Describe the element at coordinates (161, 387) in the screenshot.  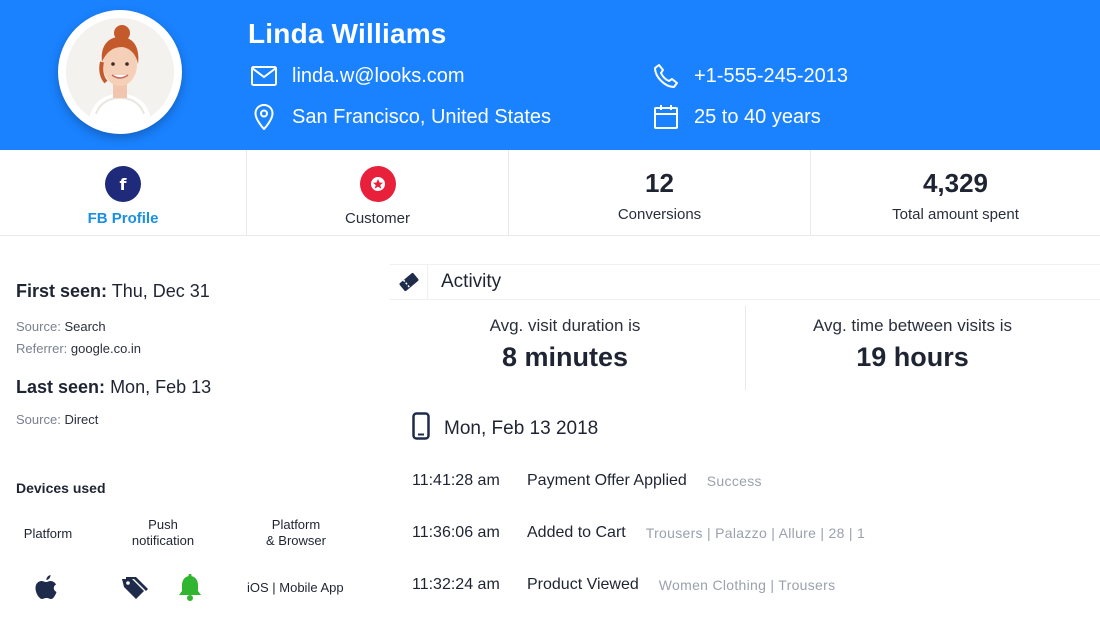
I see `last-seen-value: Mon, Feb 13` at that location.